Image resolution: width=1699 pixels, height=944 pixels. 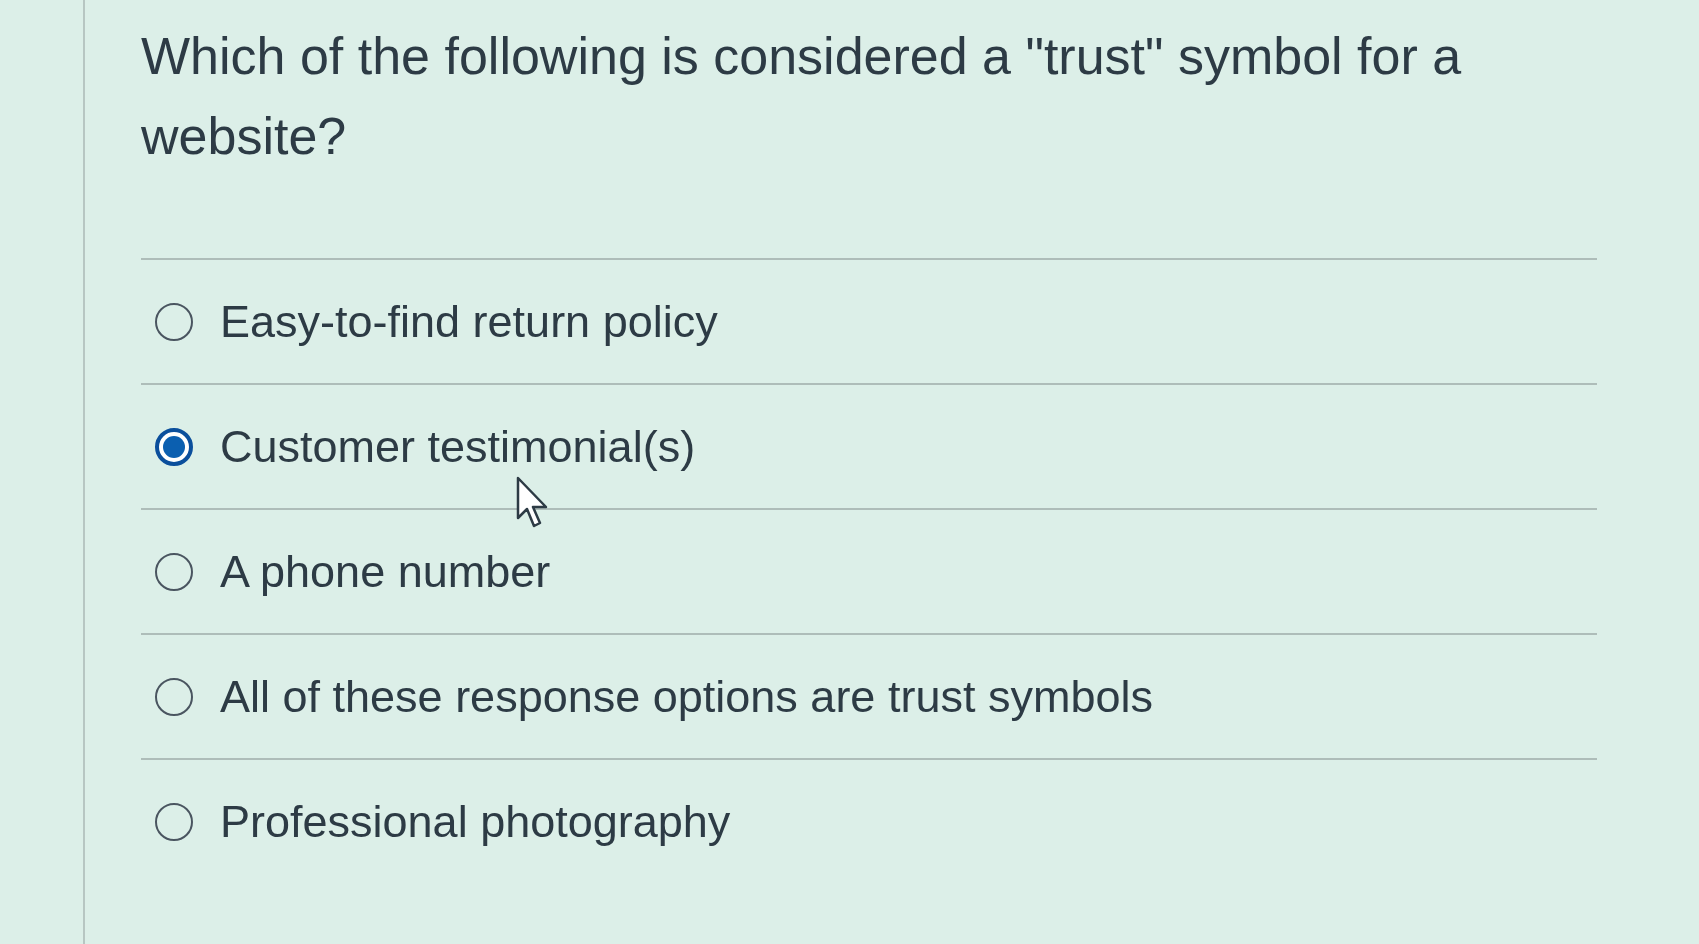 What do you see at coordinates (385, 571) in the screenshot?
I see `option-label: A phone number` at bounding box center [385, 571].